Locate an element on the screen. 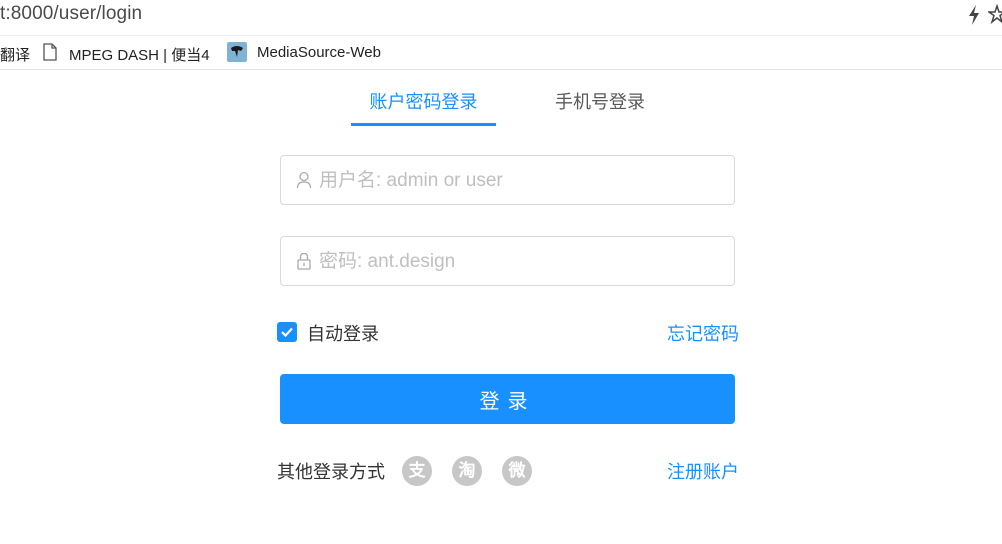  auto-login-checkbox is located at coordinates (287, 332).